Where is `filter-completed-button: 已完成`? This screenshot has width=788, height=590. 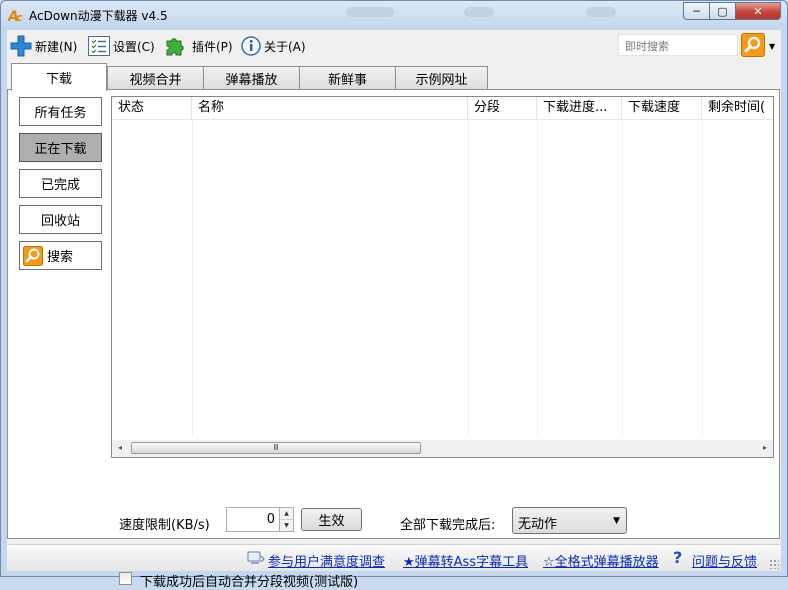 filter-completed-button: 已完成 is located at coordinates (60, 183).